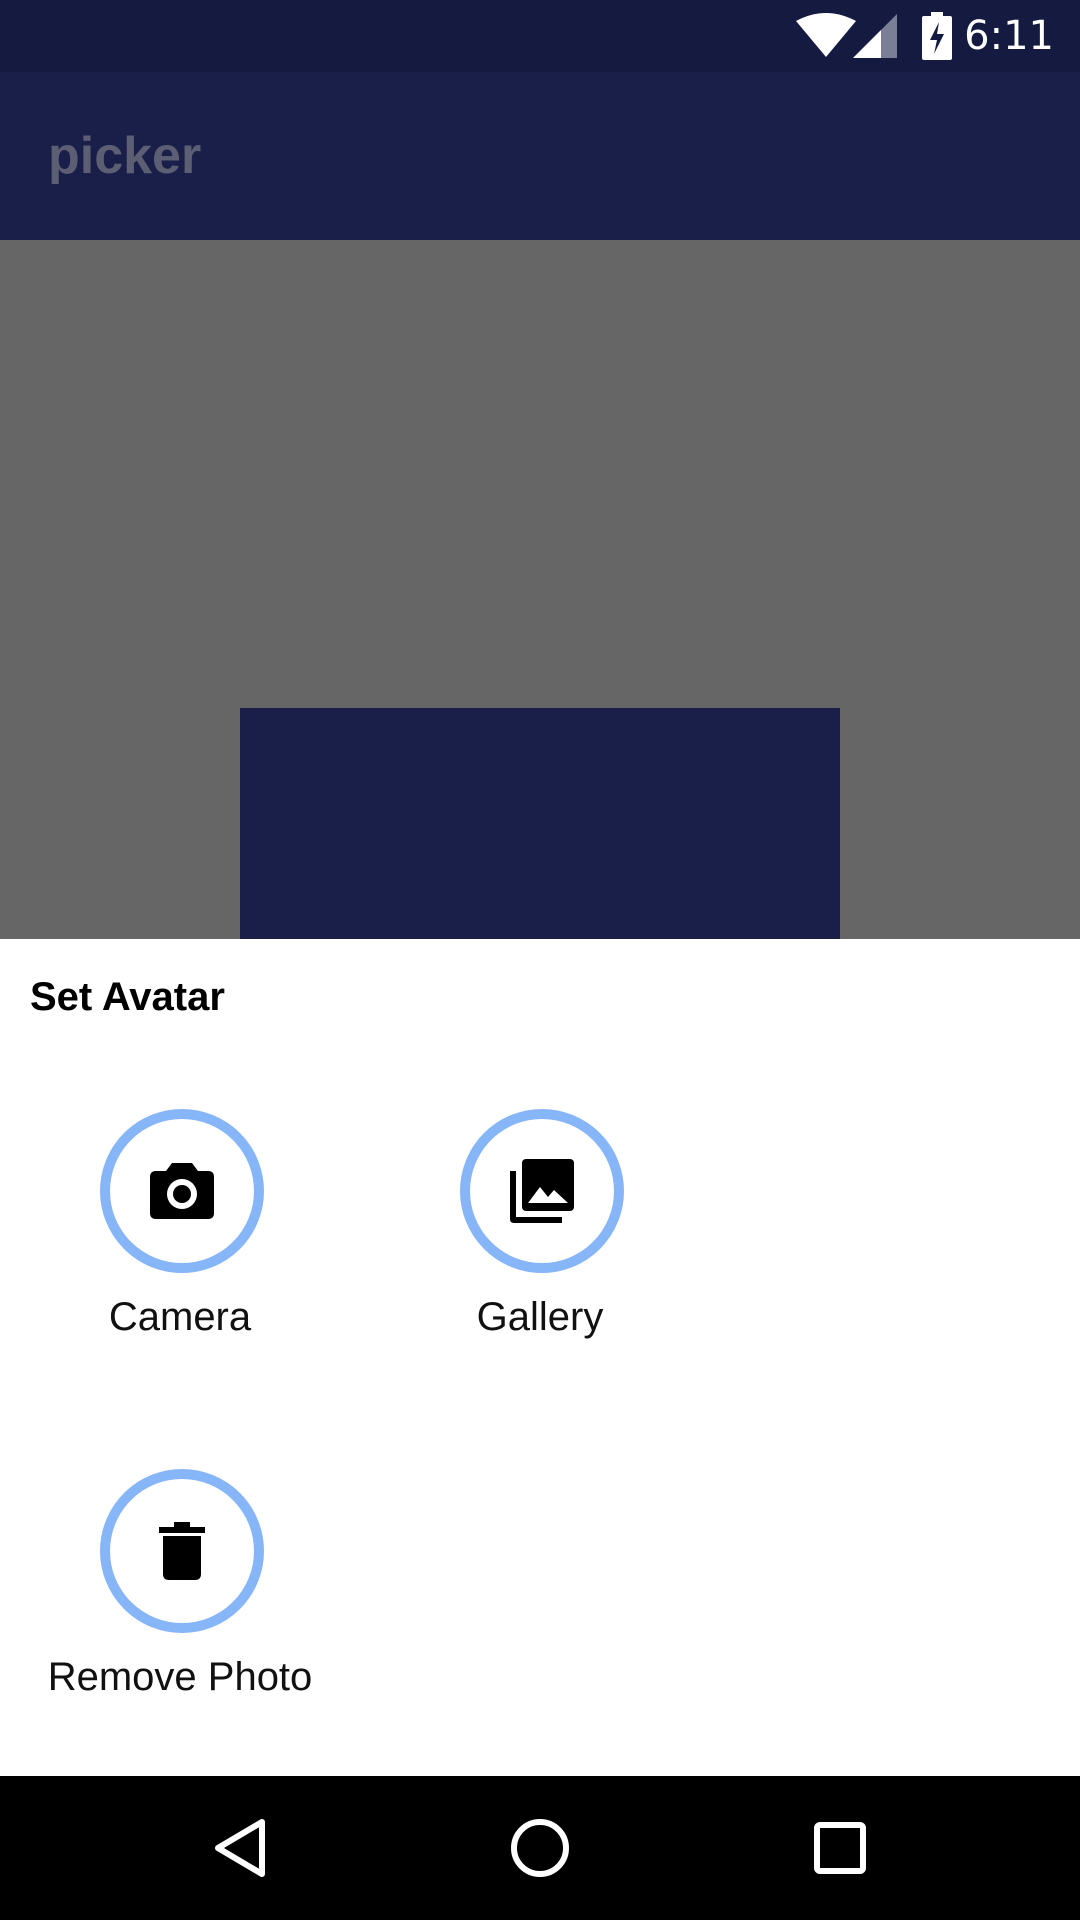 This screenshot has height=1920, width=1080. What do you see at coordinates (540, 156) in the screenshot?
I see `app-bar: picker` at bounding box center [540, 156].